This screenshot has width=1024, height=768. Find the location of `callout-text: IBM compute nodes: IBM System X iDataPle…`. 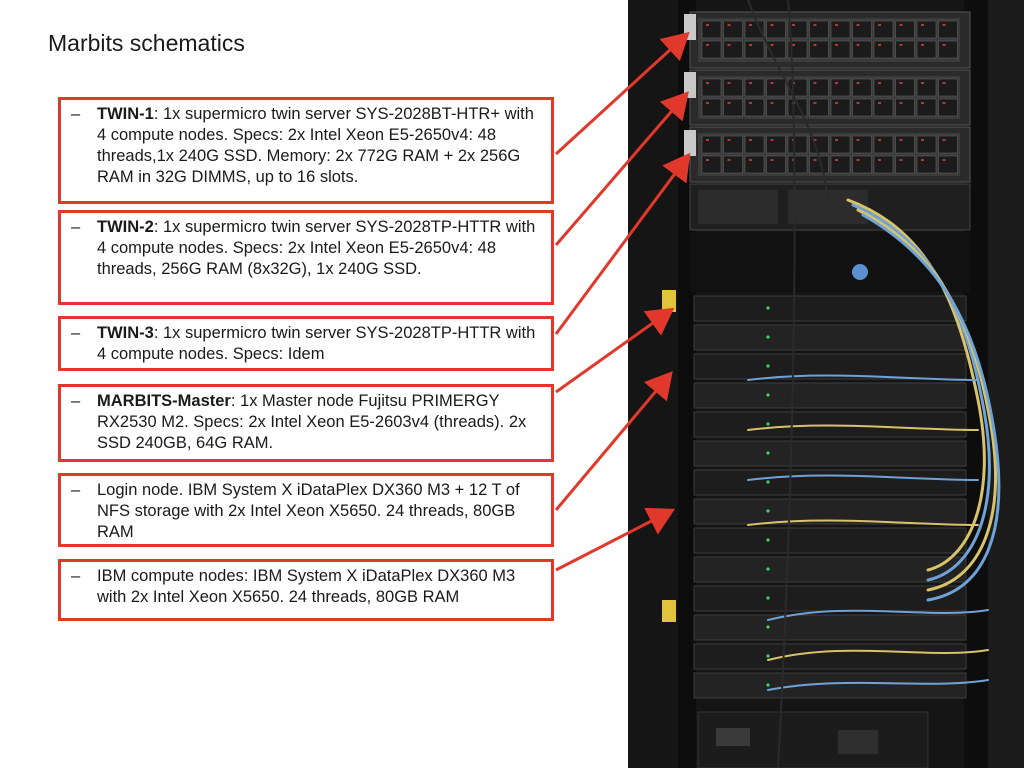

callout-text: IBM compute nodes: IBM System X iDataPle… is located at coordinates (317, 590).